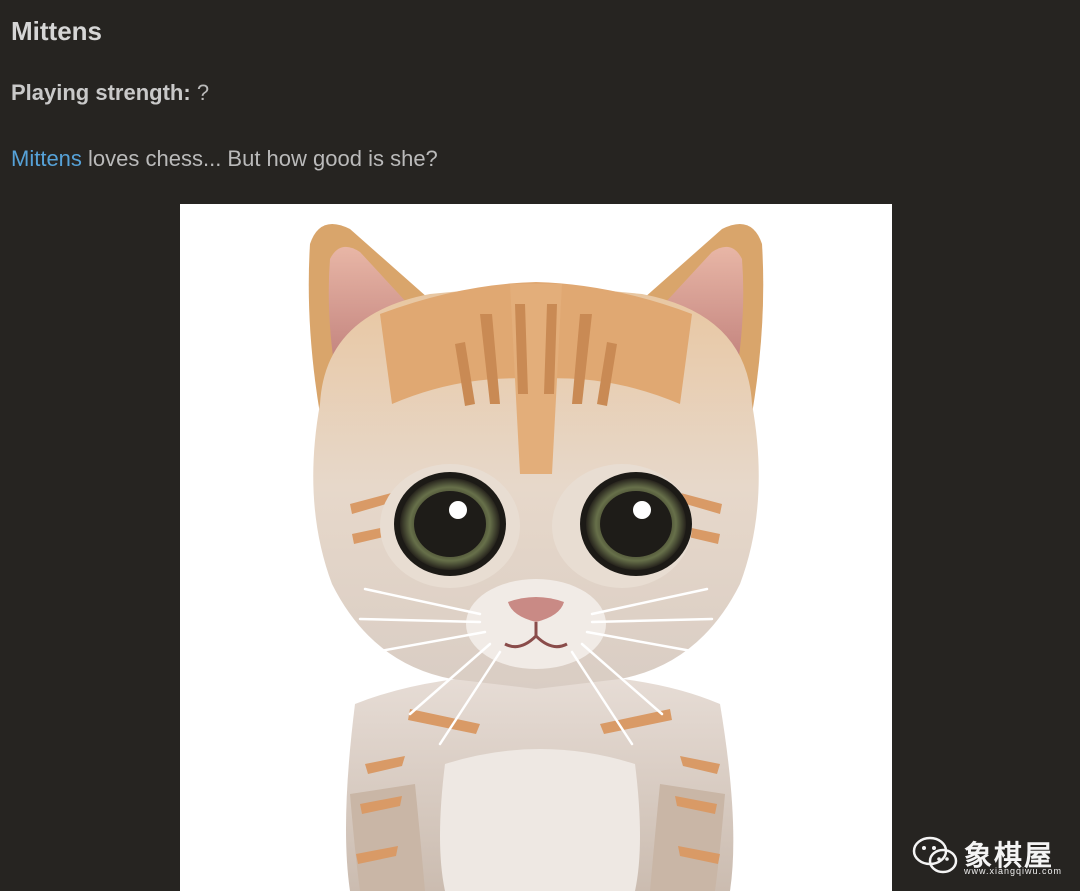  Describe the element at coordinates (56, 31) in the screenshot. I see `page-title: Mittens` at that location.